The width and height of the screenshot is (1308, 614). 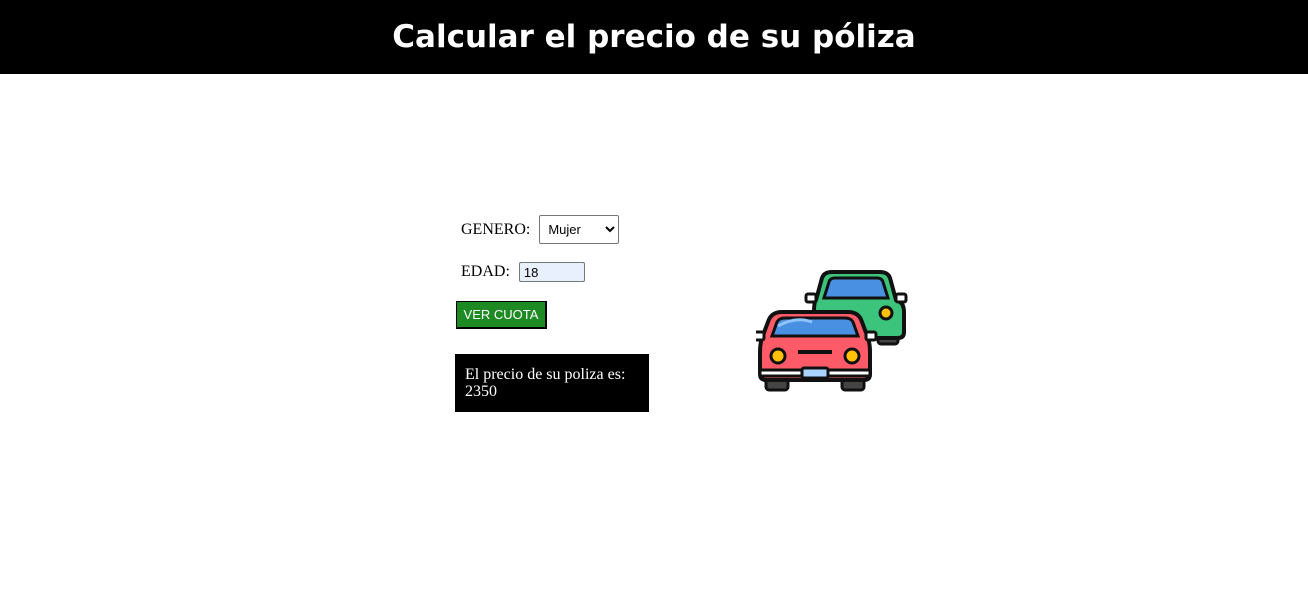 What do you see at coordinates (579, 229) in the screenshot?
I see `genero-select: Mujer` at bounding box center [579, 229].